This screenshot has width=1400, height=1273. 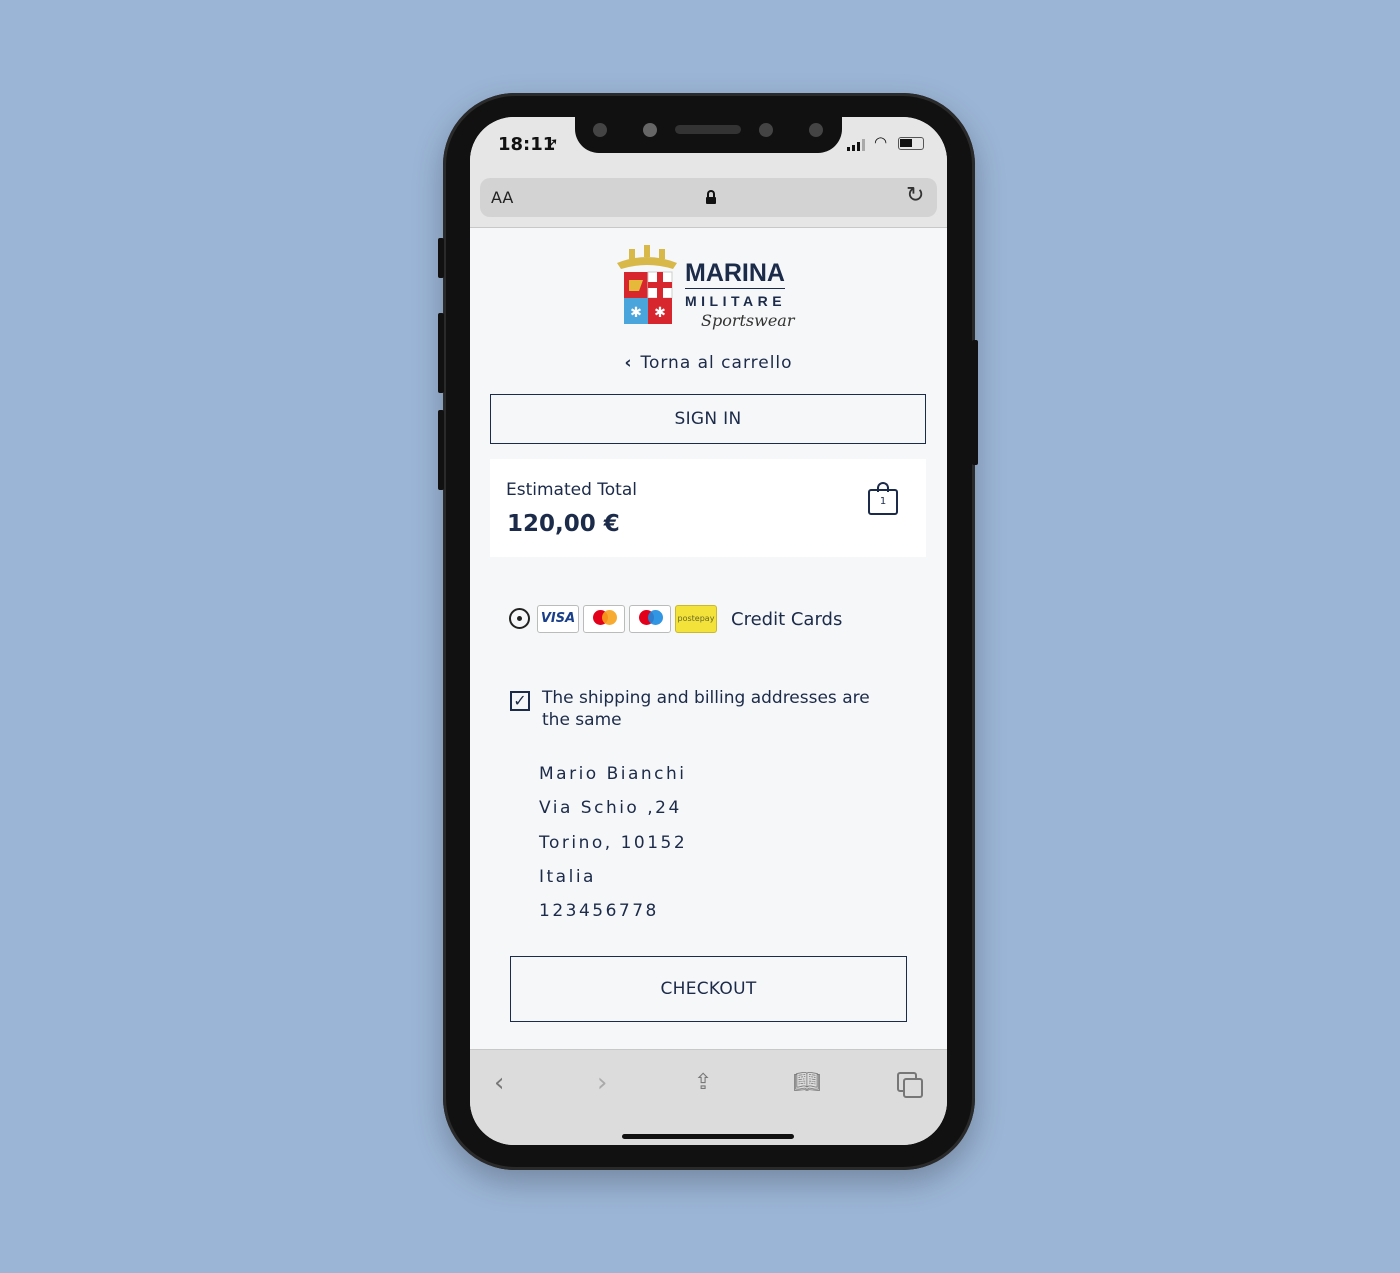 I want to click on address-country: Italia, so click(x=567, y=877).